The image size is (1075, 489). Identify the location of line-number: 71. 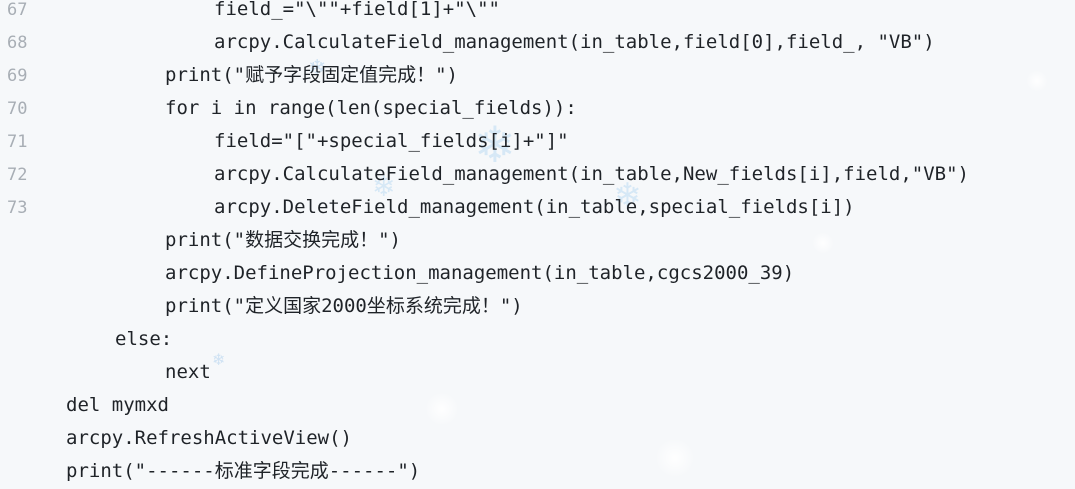
(17, 142).